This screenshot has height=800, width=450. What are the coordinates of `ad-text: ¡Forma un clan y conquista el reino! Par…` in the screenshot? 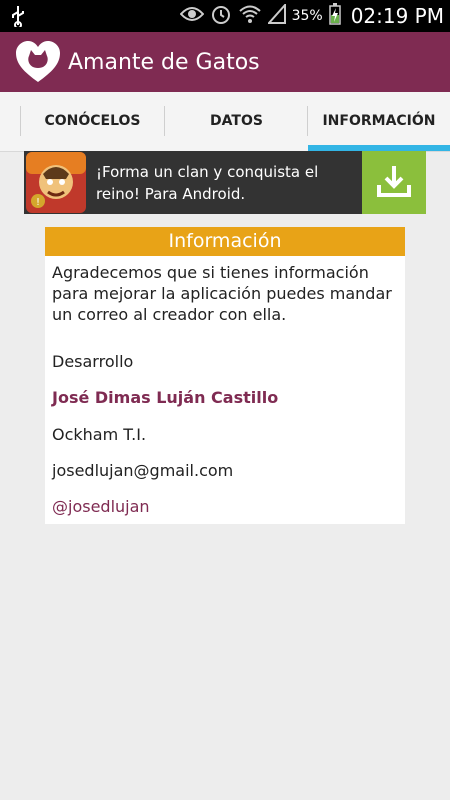 It's located at (231, 183).